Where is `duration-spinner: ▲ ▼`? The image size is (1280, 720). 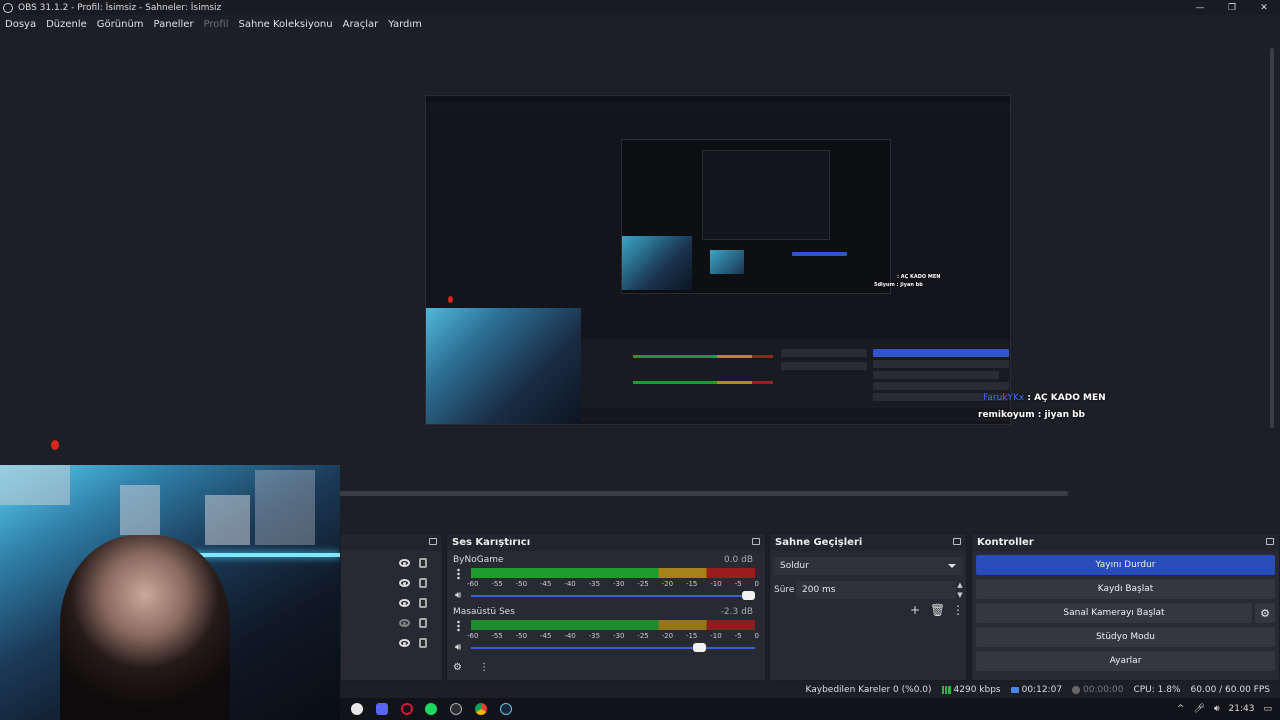
duration-spinner: ▲ ▼ is located at coordinates (960, 590).